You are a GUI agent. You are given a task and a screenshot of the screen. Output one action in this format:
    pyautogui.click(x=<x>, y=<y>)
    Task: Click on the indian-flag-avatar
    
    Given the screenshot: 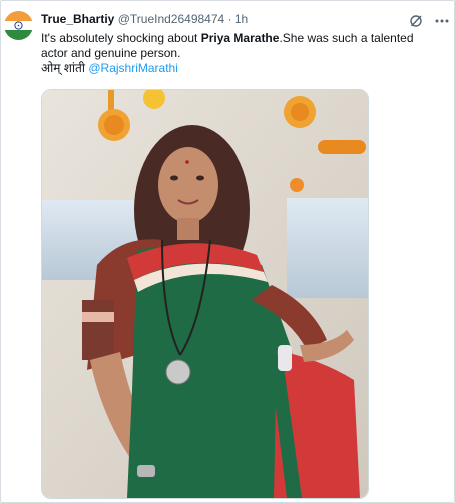 What is the action you would take?
    pyautogui.click(x=18, y=25)
    